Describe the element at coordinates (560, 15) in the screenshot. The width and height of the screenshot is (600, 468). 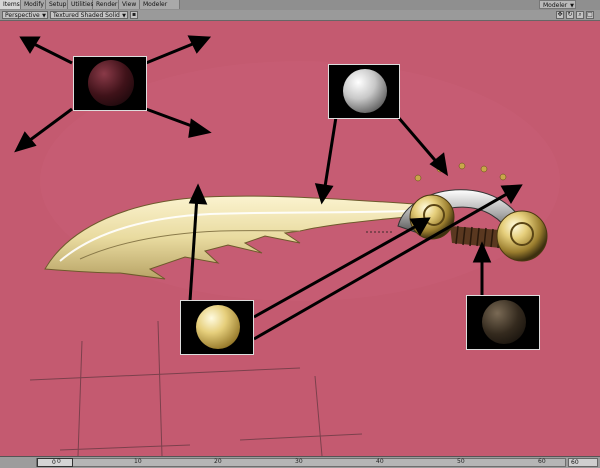
I see `move-view-icon: ✥` at that location.